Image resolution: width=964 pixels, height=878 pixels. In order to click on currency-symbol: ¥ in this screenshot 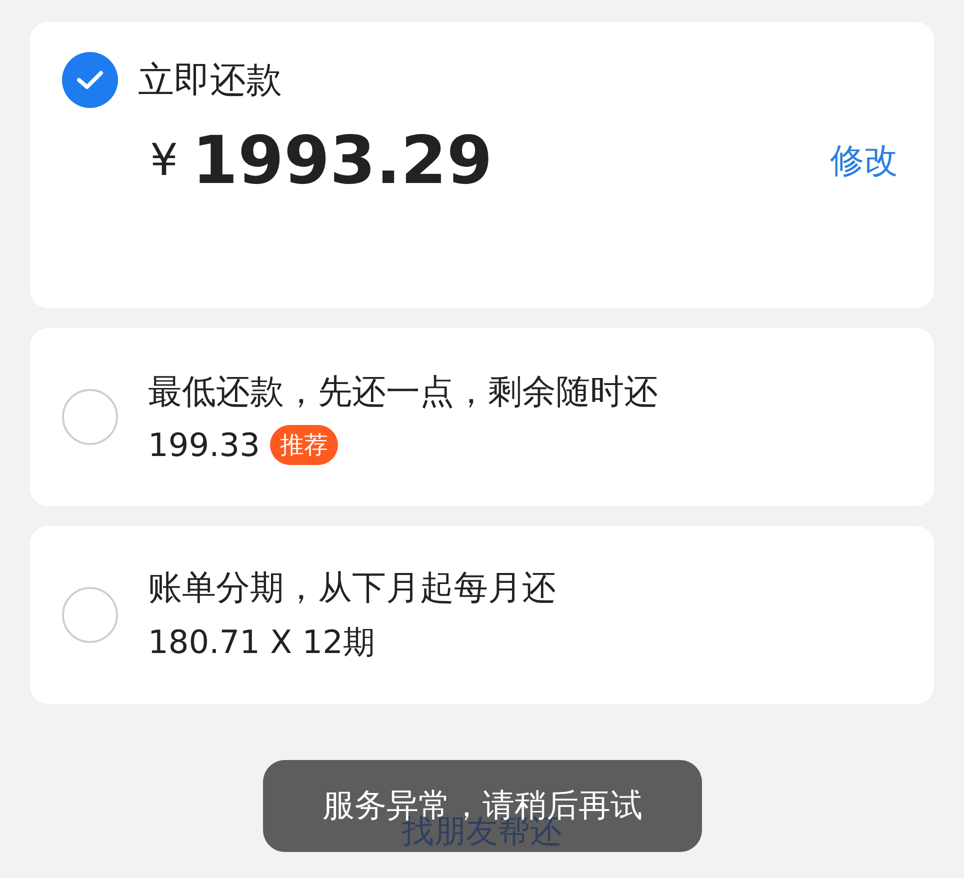, I will do `click(164, 160)`.